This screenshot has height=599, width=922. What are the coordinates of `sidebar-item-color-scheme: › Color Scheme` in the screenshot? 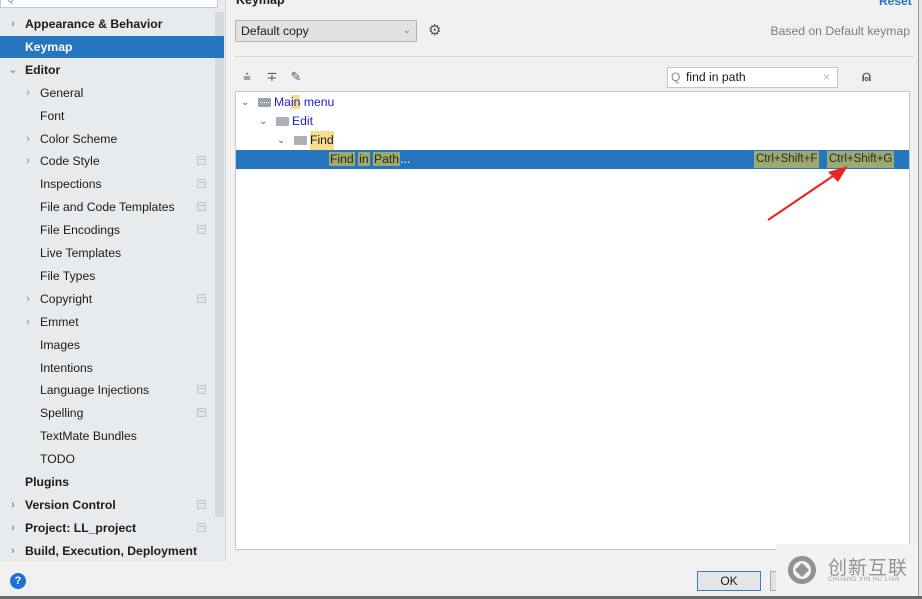 It's located at (112, 139).